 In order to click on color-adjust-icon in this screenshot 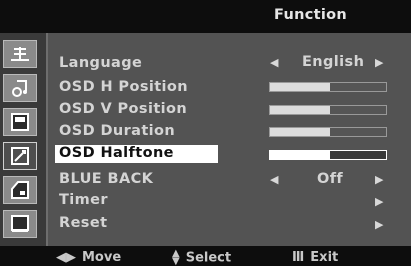, I will do `click(19, 88)`.